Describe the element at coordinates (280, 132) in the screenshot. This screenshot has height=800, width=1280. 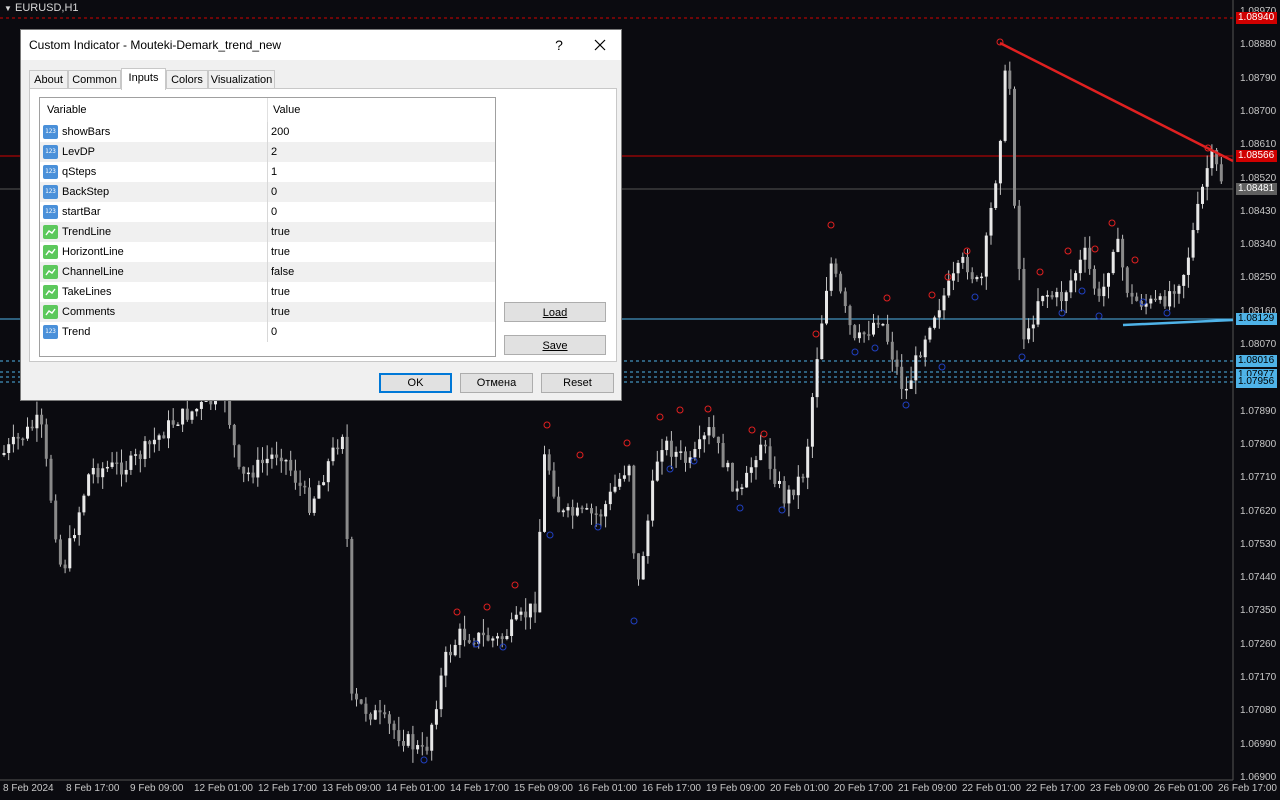
I see `input-value: 200` at that location.